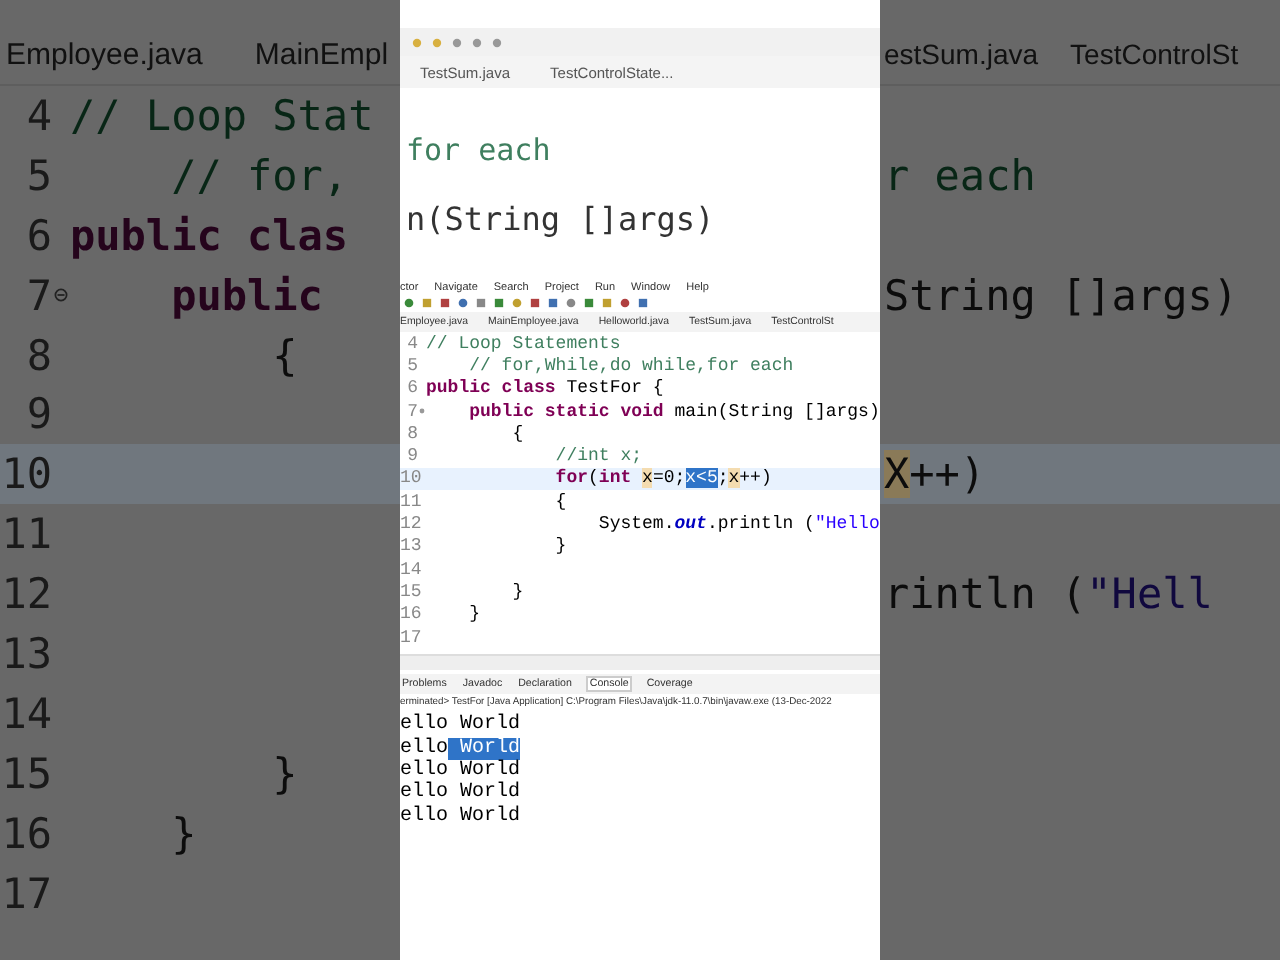 The width and height of the screenshot is (1280, 960). I want to click on code-line: public static void main(String []args), so click(673, 411).